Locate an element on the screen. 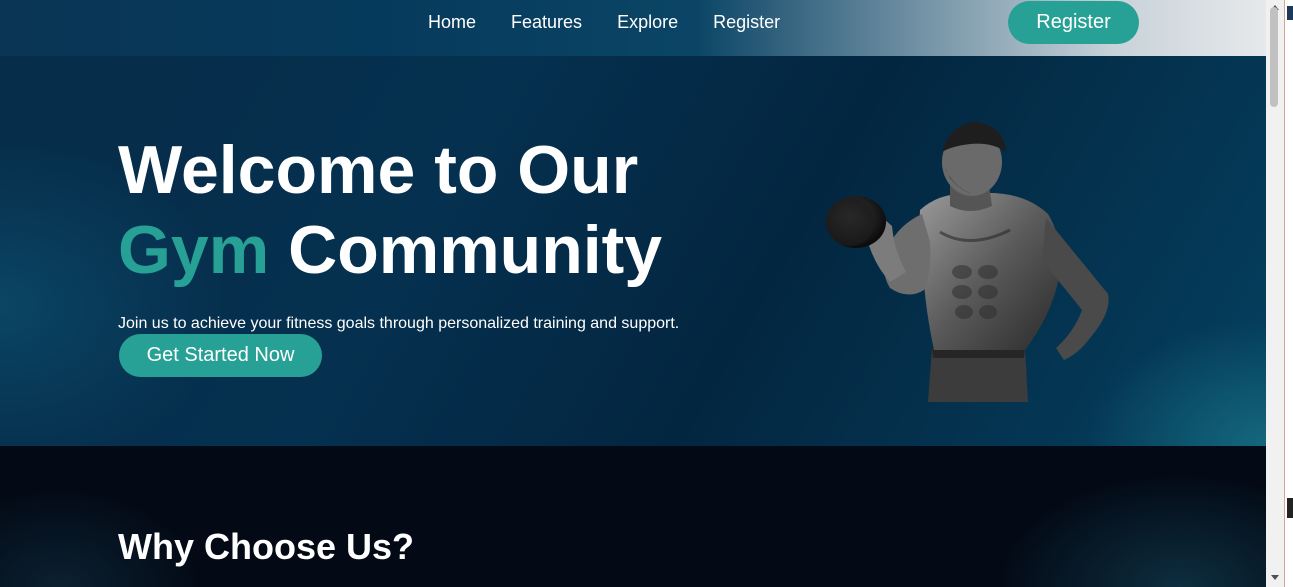  hero-title: Welcome to Our Gym Community is located at coordinates (390, 210).